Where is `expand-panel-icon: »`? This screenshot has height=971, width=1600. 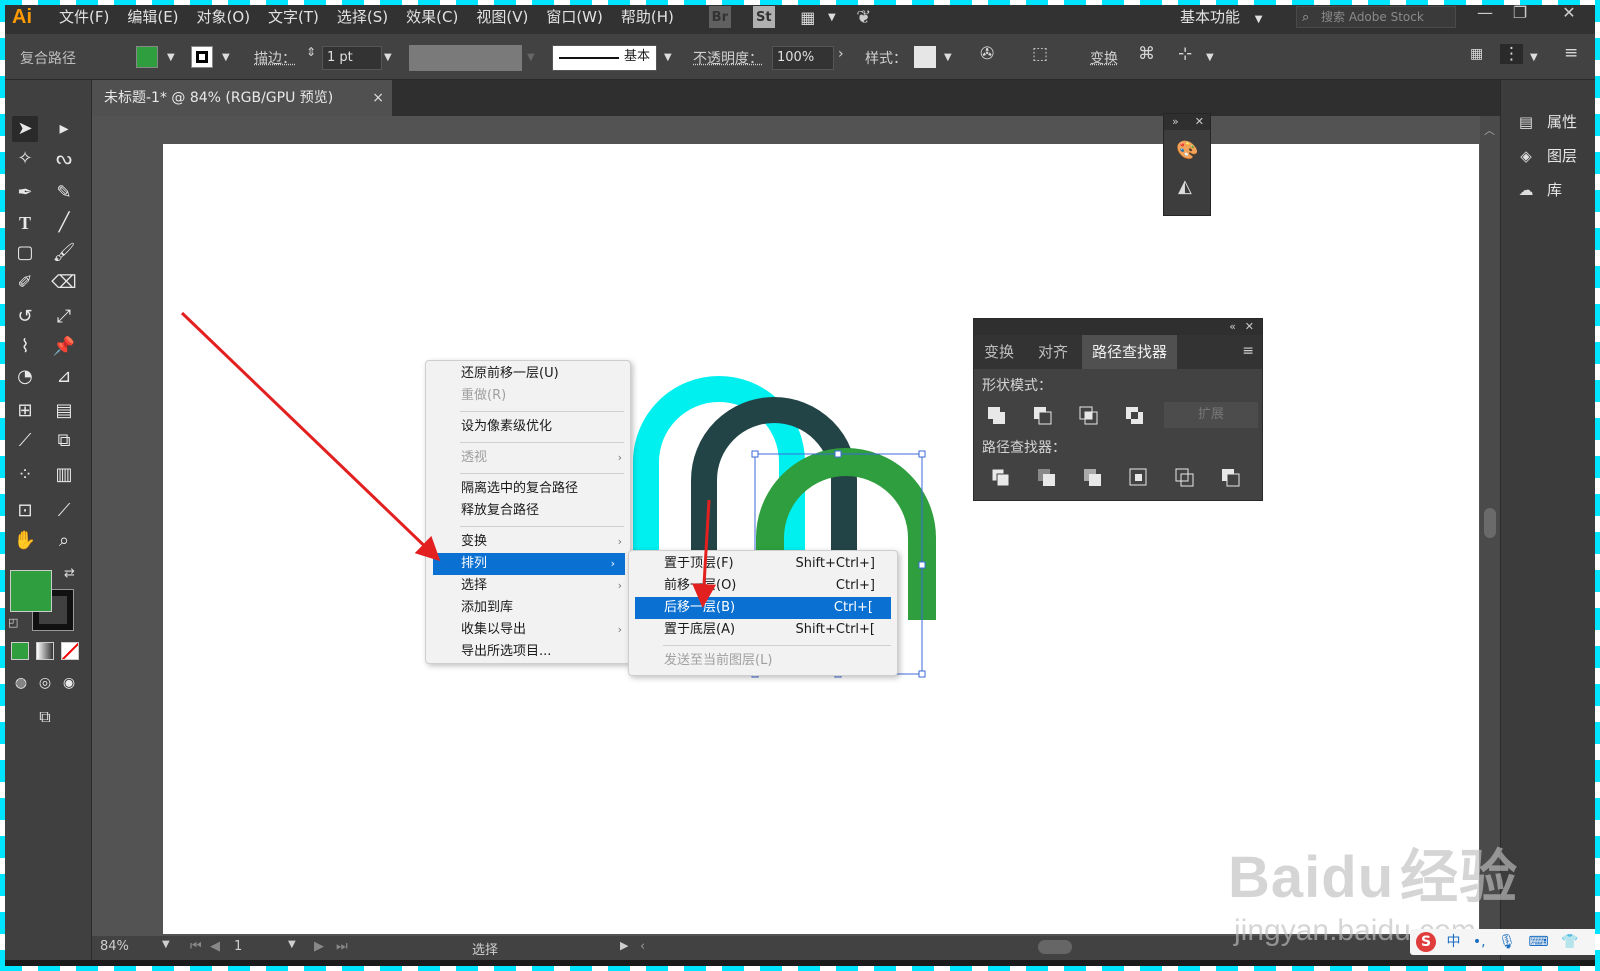
expand-panel-icon: » is located at coordinates (1175, 121).